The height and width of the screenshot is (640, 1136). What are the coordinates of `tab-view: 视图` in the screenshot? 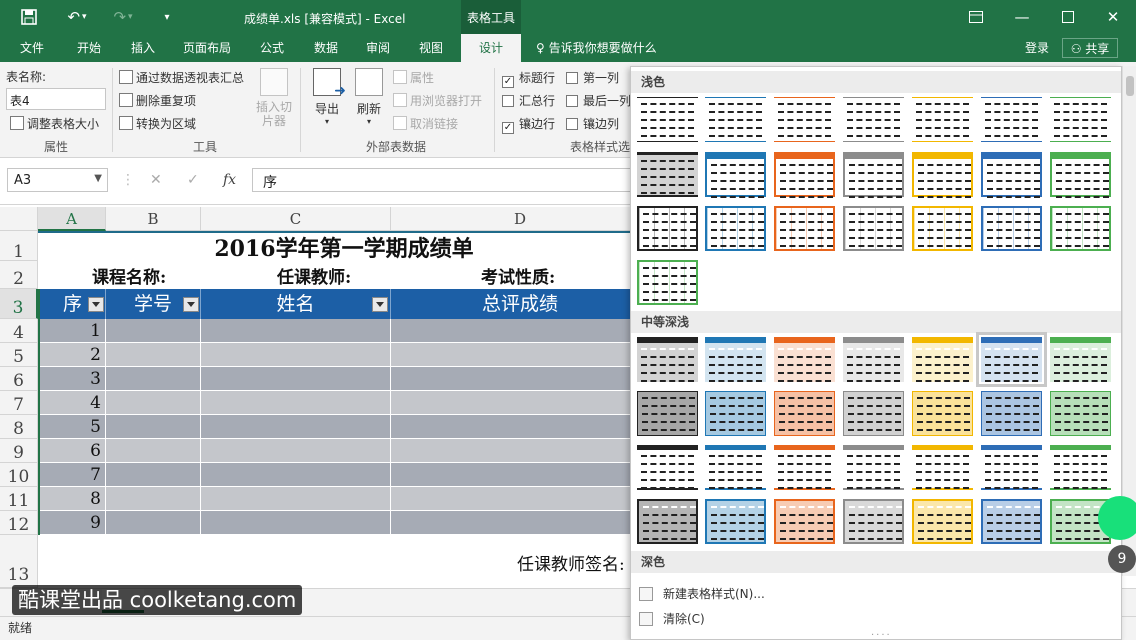 It's located at (431, 48).